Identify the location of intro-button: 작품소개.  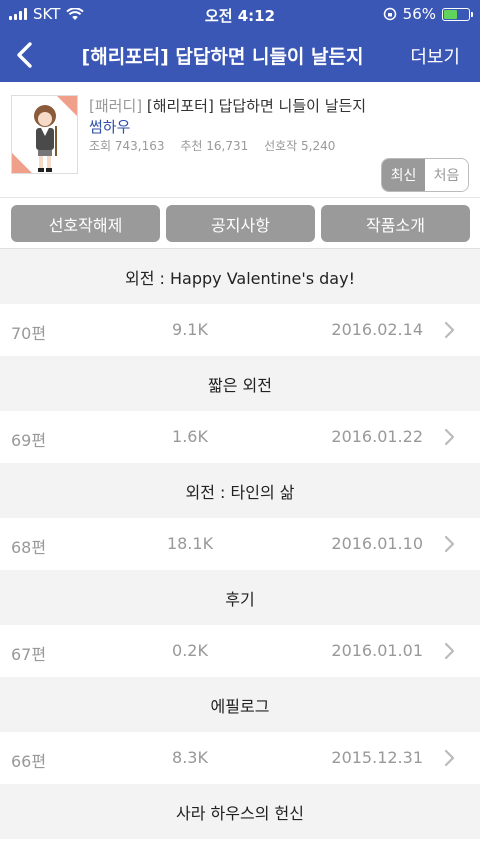
(395, 223).